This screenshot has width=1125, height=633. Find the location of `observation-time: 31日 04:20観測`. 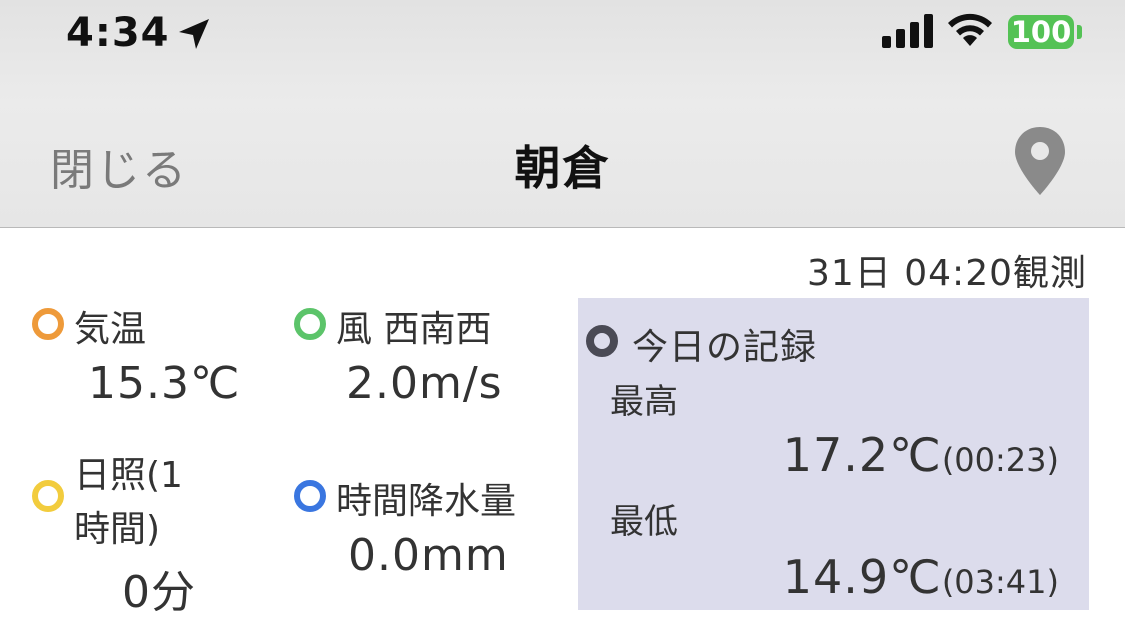

observation-time: 31日 04:20観測 is located at coordinates (947, 273).